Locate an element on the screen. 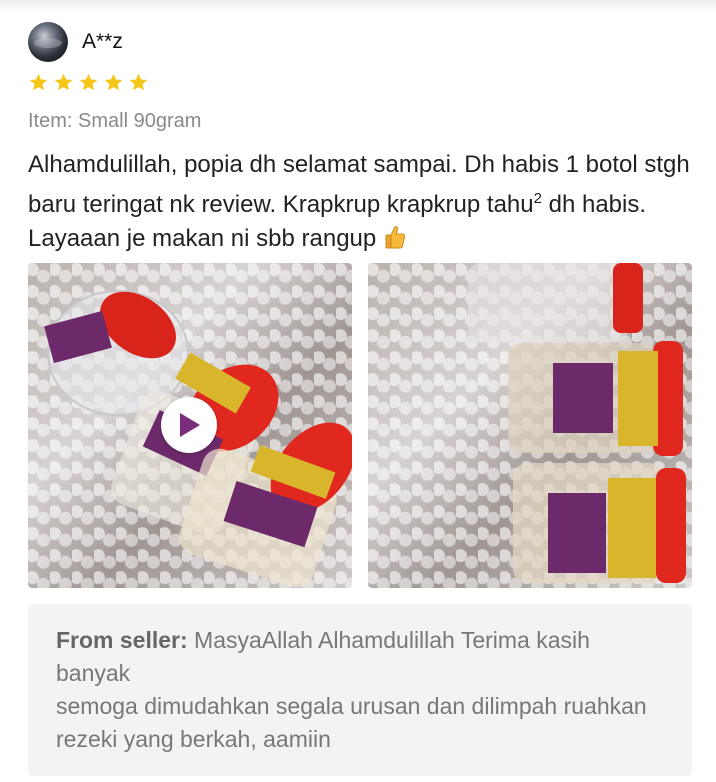 The height and width of the screenshot is (782, 716). reviewer-name: A**z is located at coordinates (102, 41).